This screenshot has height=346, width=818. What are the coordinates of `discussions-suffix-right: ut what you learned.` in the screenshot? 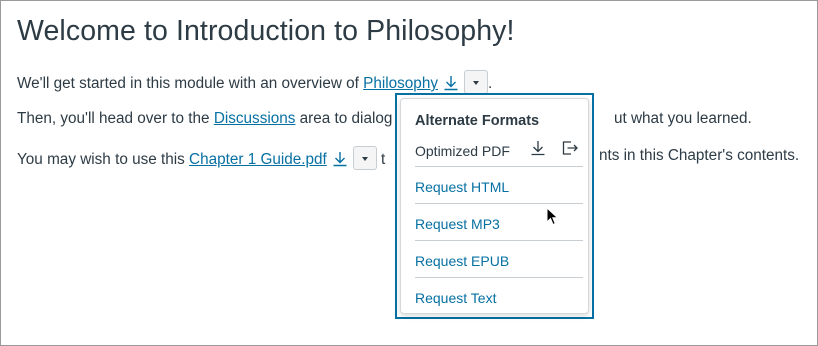 It's located at (683, 118).